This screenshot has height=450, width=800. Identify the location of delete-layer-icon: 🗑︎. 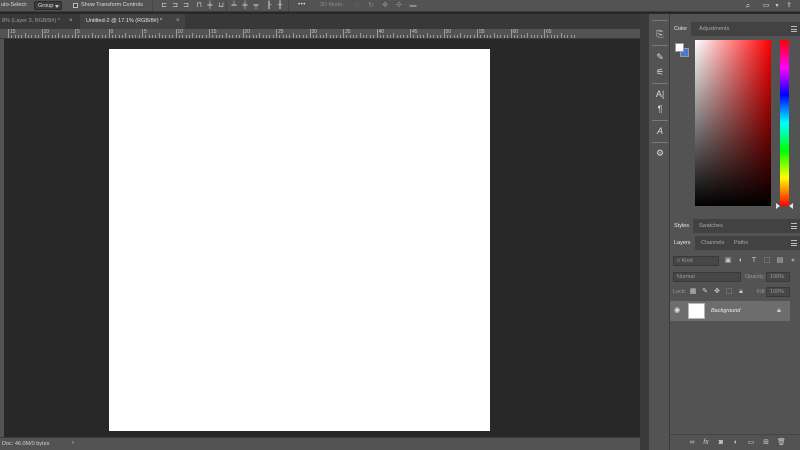
(781, 443).